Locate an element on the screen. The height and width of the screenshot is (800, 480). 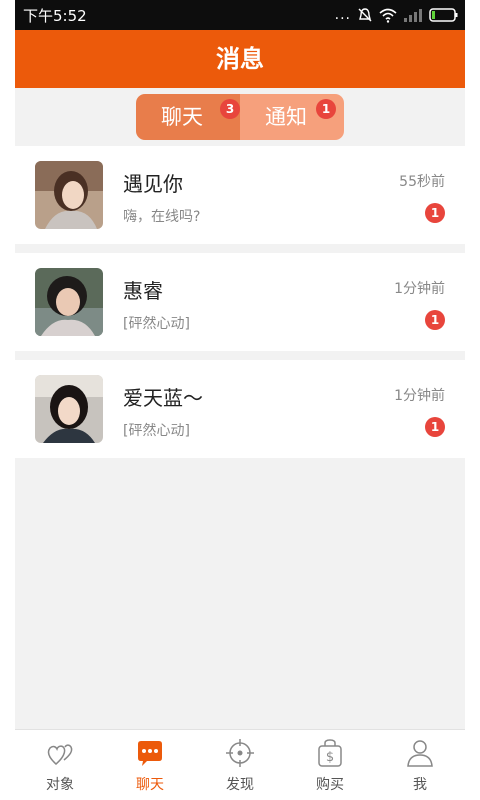
tab-notification: 通知 1 is located at coordinates (292, 117).